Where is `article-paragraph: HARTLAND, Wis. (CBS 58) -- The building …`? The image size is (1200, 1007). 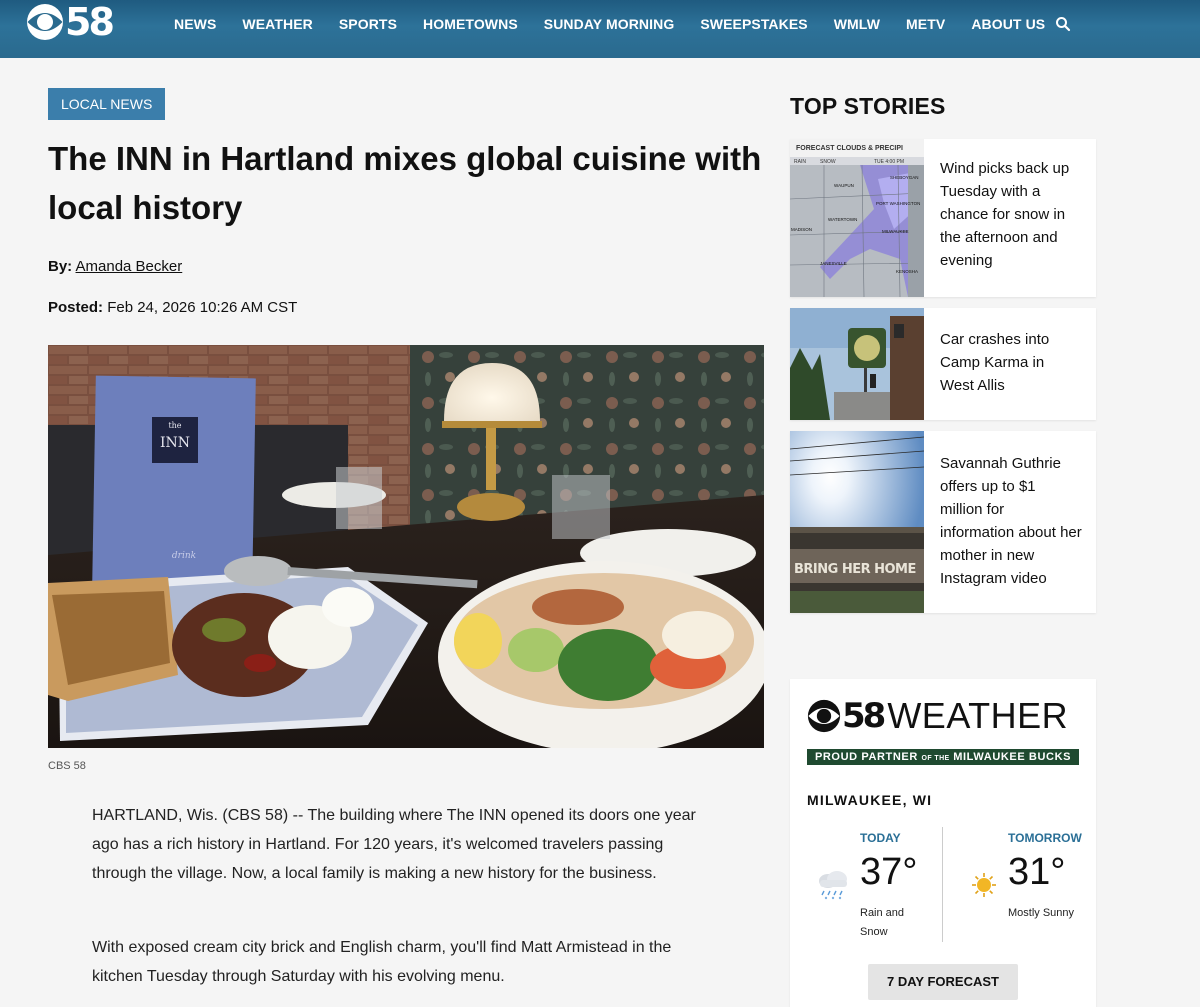 article-paragraph: HARTLAND, Wis. (CBS 58) -- The building … is located at coordinates (394, 844).